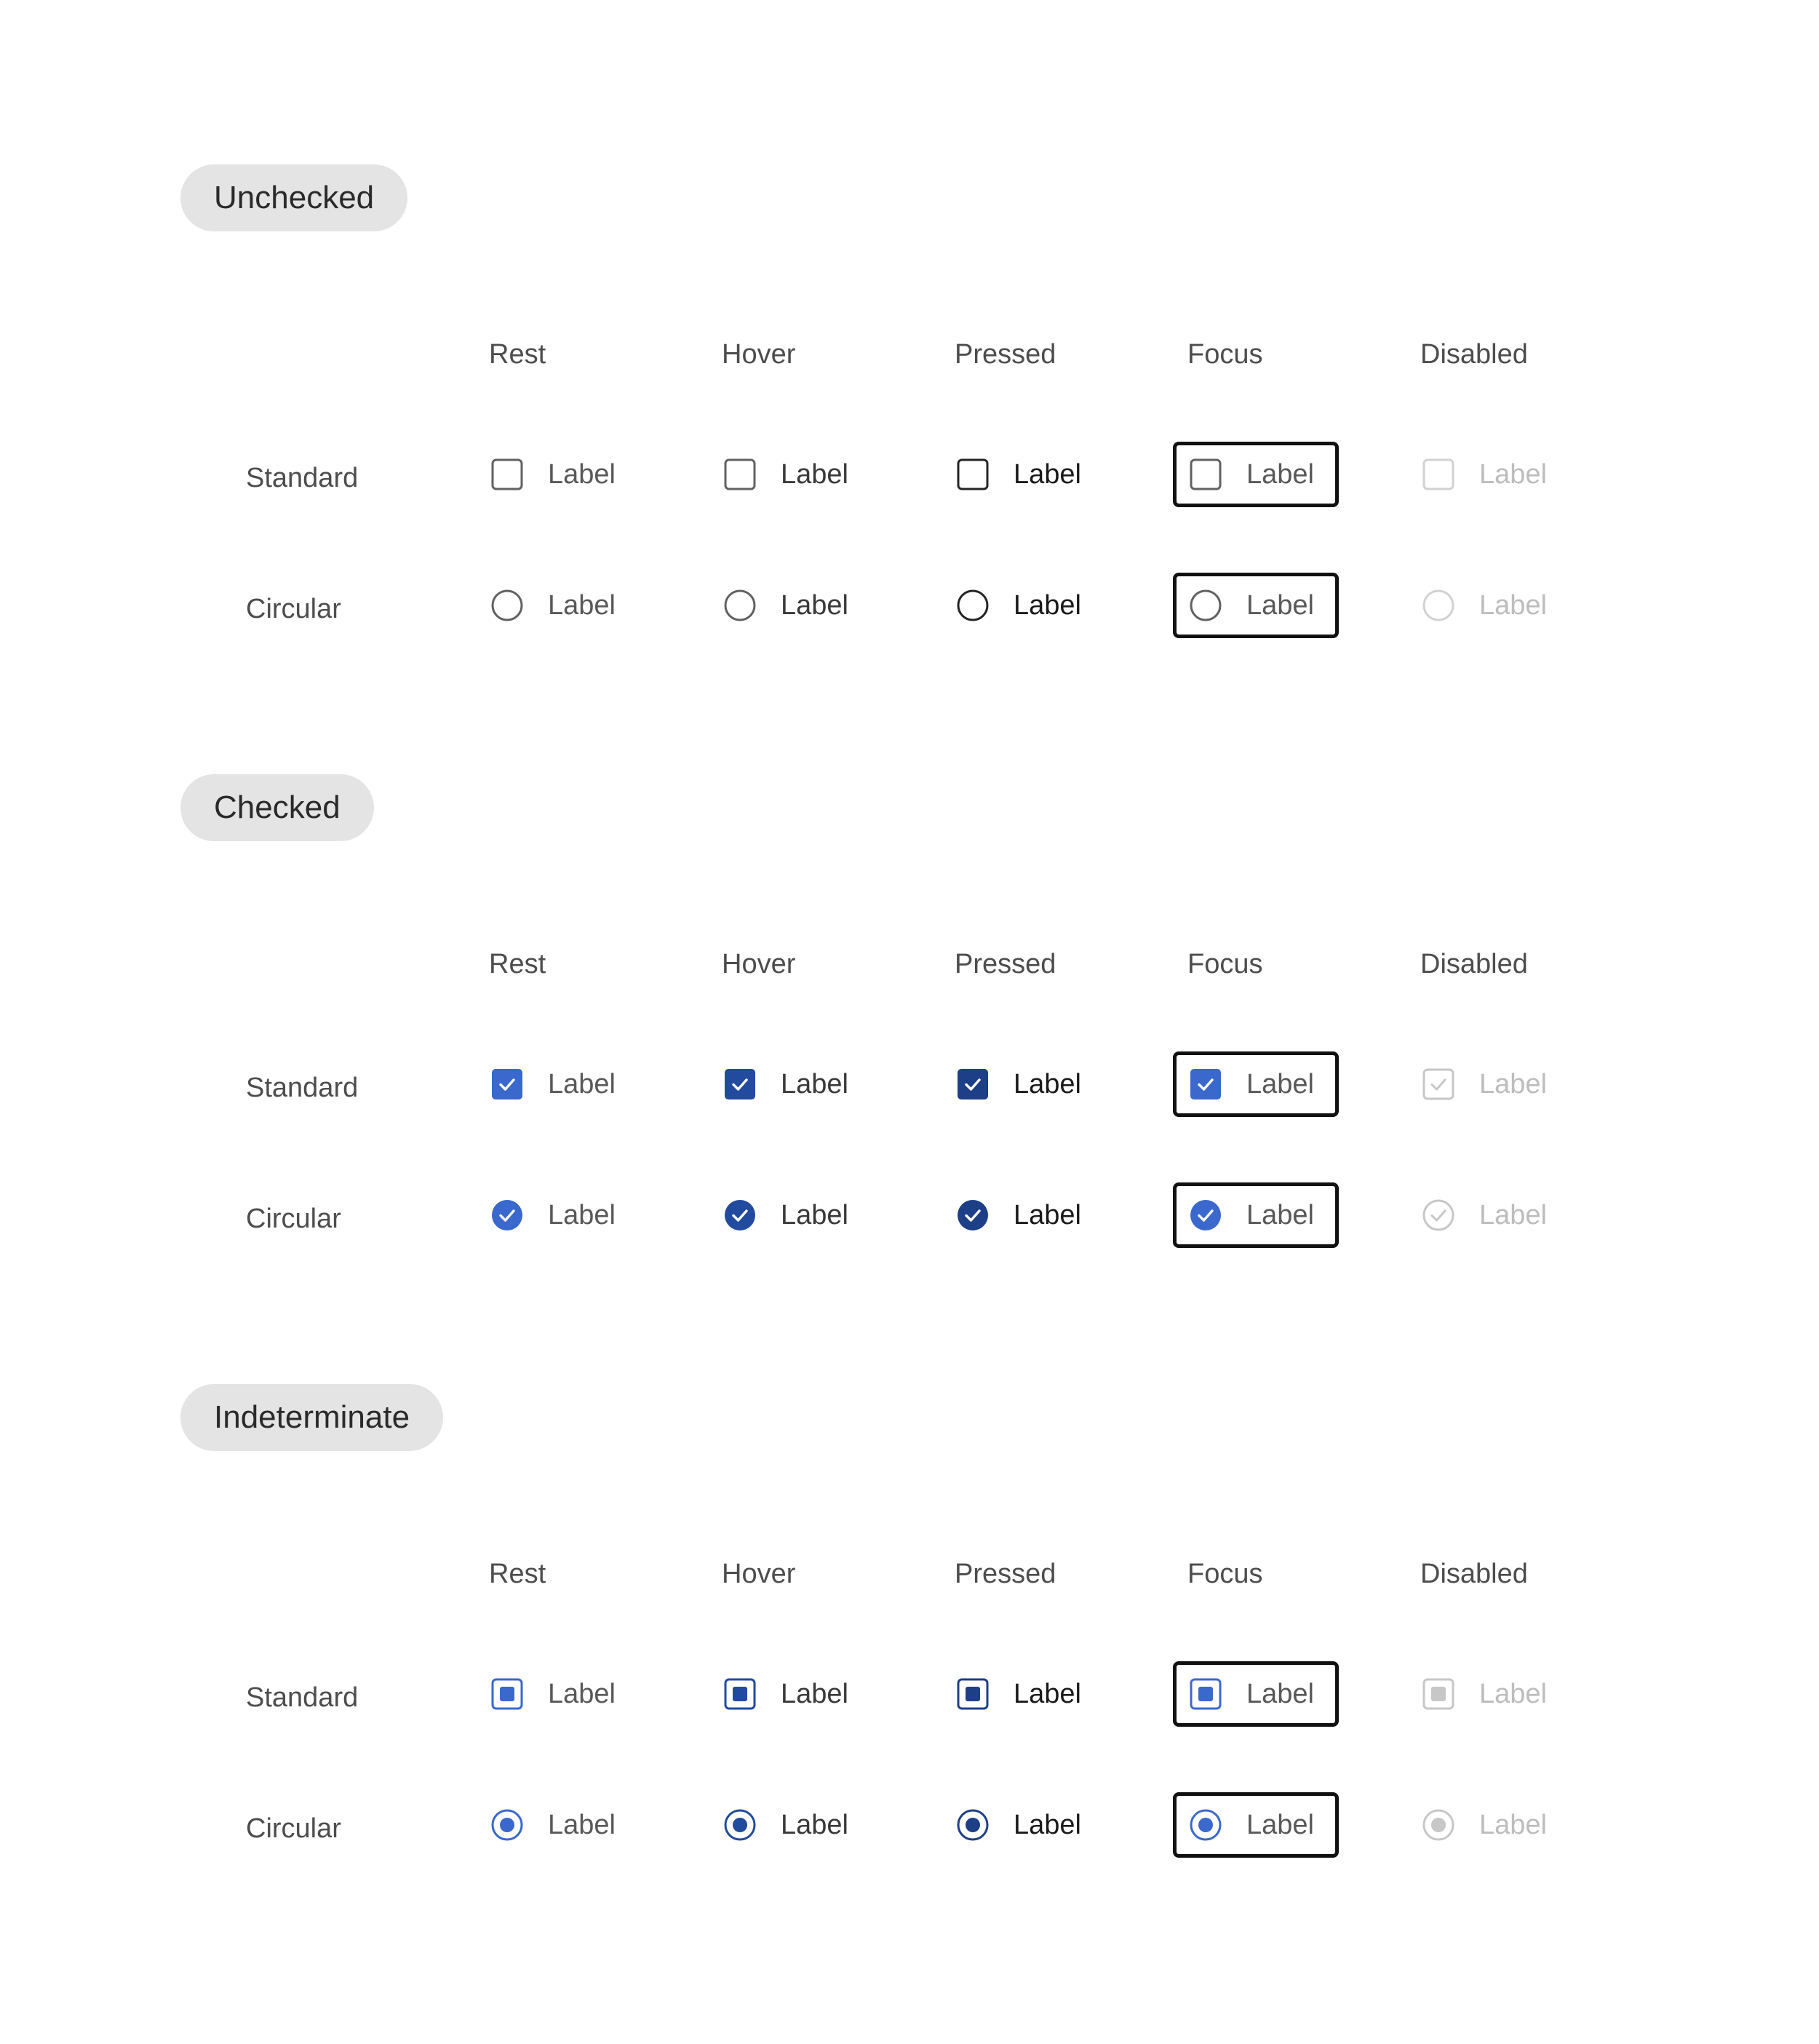 This screenshot has width=1819, height=2044. Describe the element at coordinates (312, 1417) in the screenshot. I see `section-title-badge: Indeterminate` at that location.